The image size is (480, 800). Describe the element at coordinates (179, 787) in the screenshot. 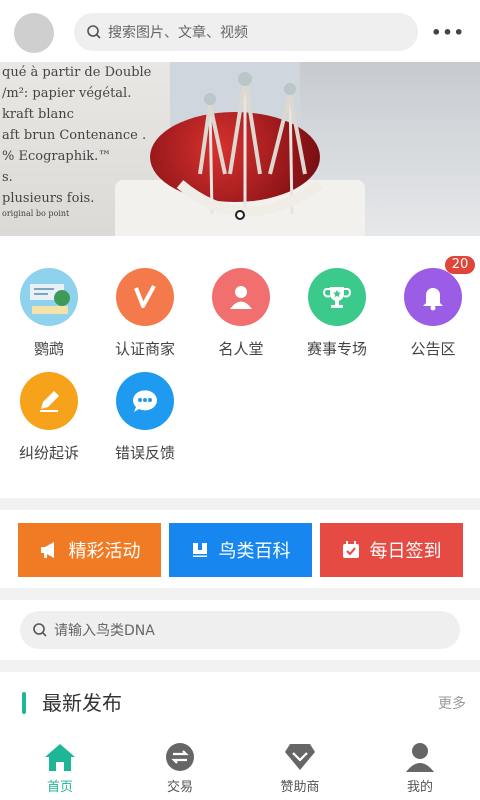

I see `nav-label: 交易` at that location.